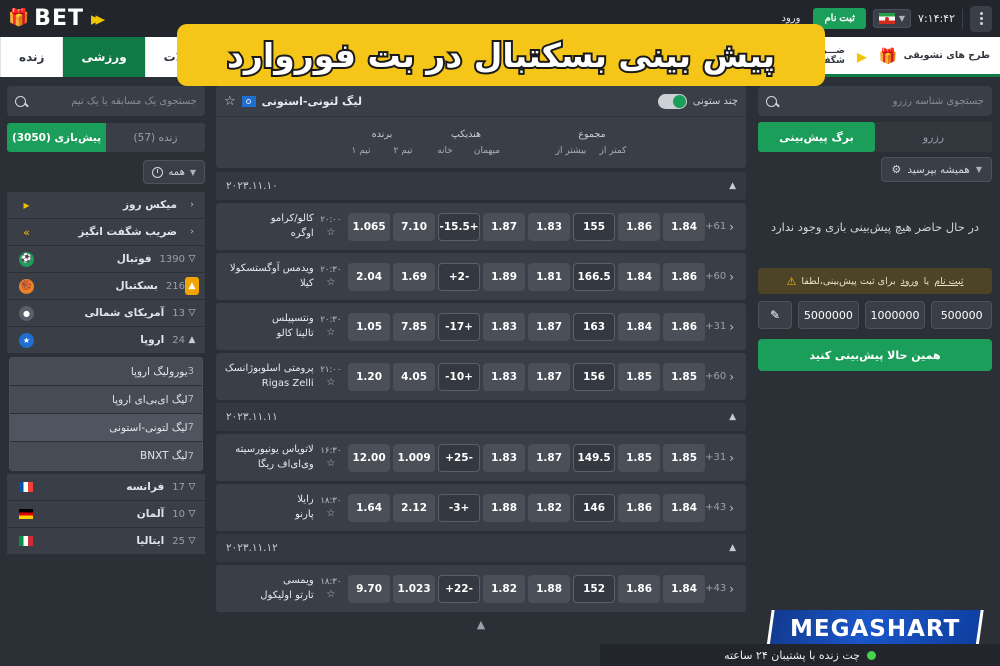 This screenshot has height=666, width=1000. I want to click on place-bet-button: همین حالا پیش‌بینی کنید, so click(875, 355).